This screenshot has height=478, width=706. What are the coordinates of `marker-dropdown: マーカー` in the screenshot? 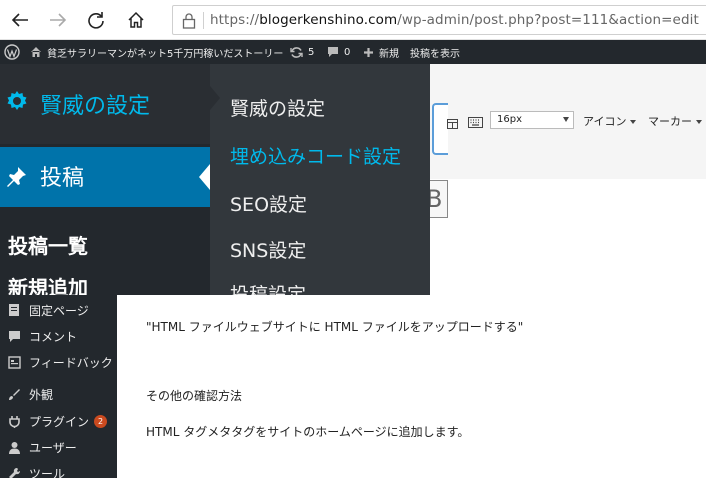 It's located at (675, 121).